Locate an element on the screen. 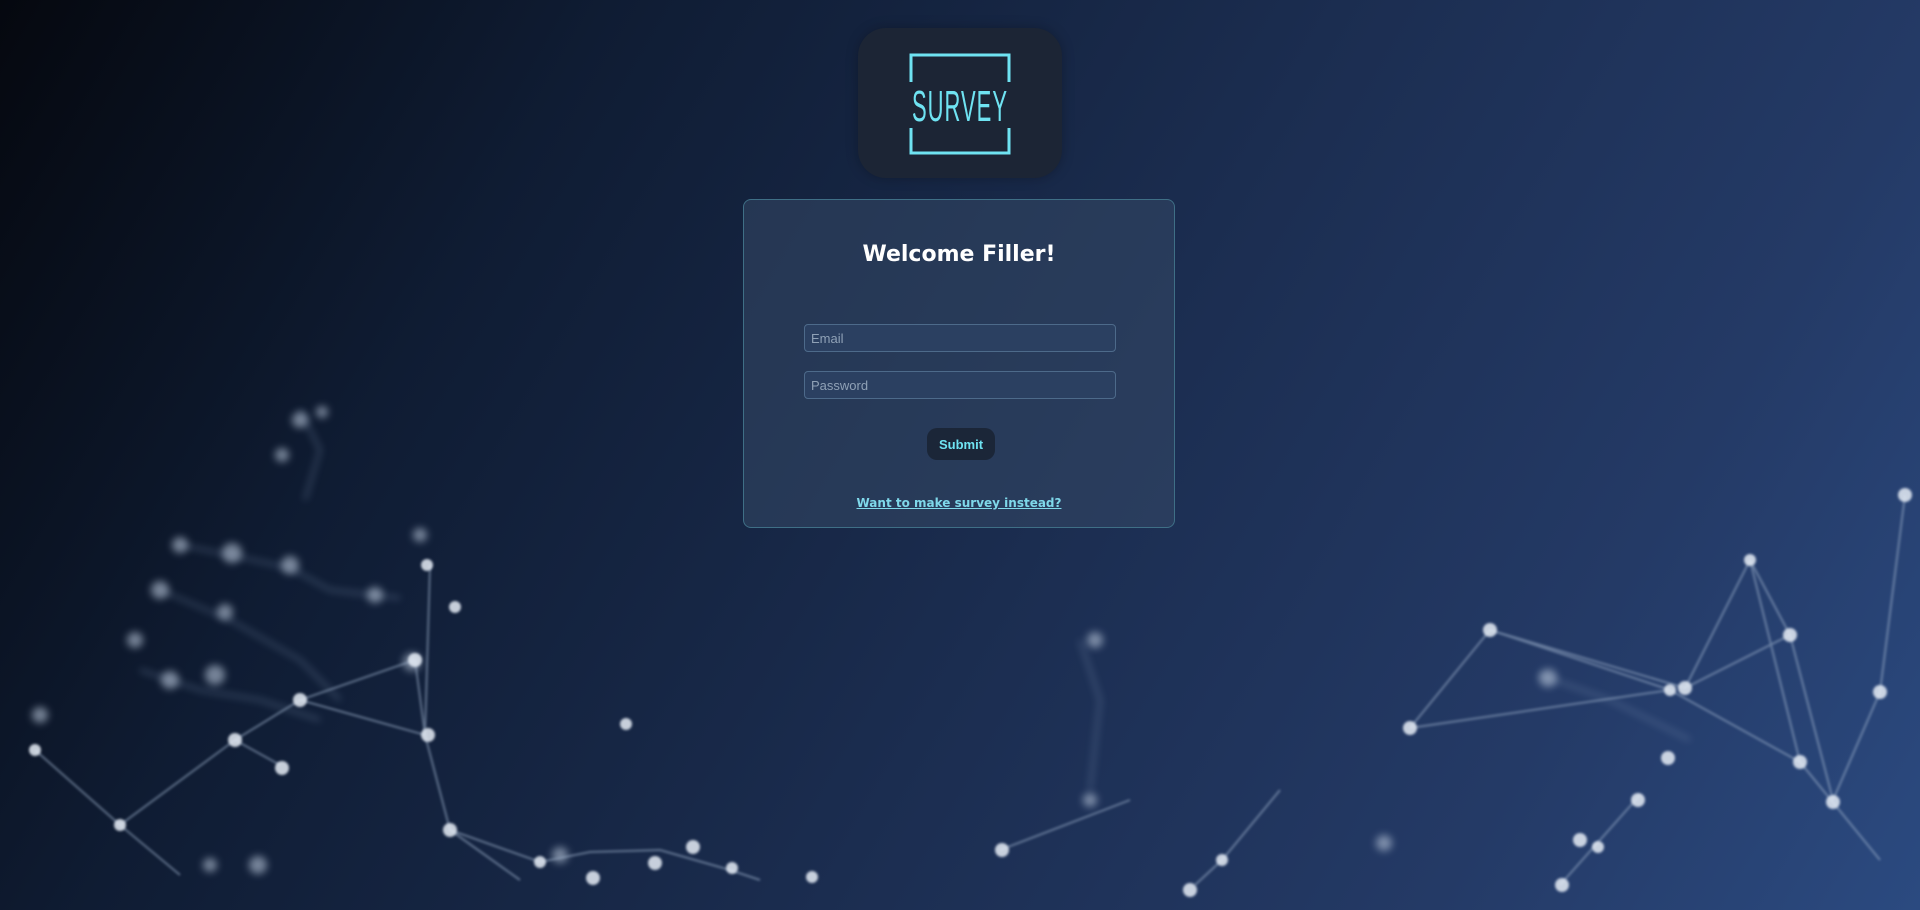  welcome-title: Welcome Filler! is located at coordinates (959, 254).